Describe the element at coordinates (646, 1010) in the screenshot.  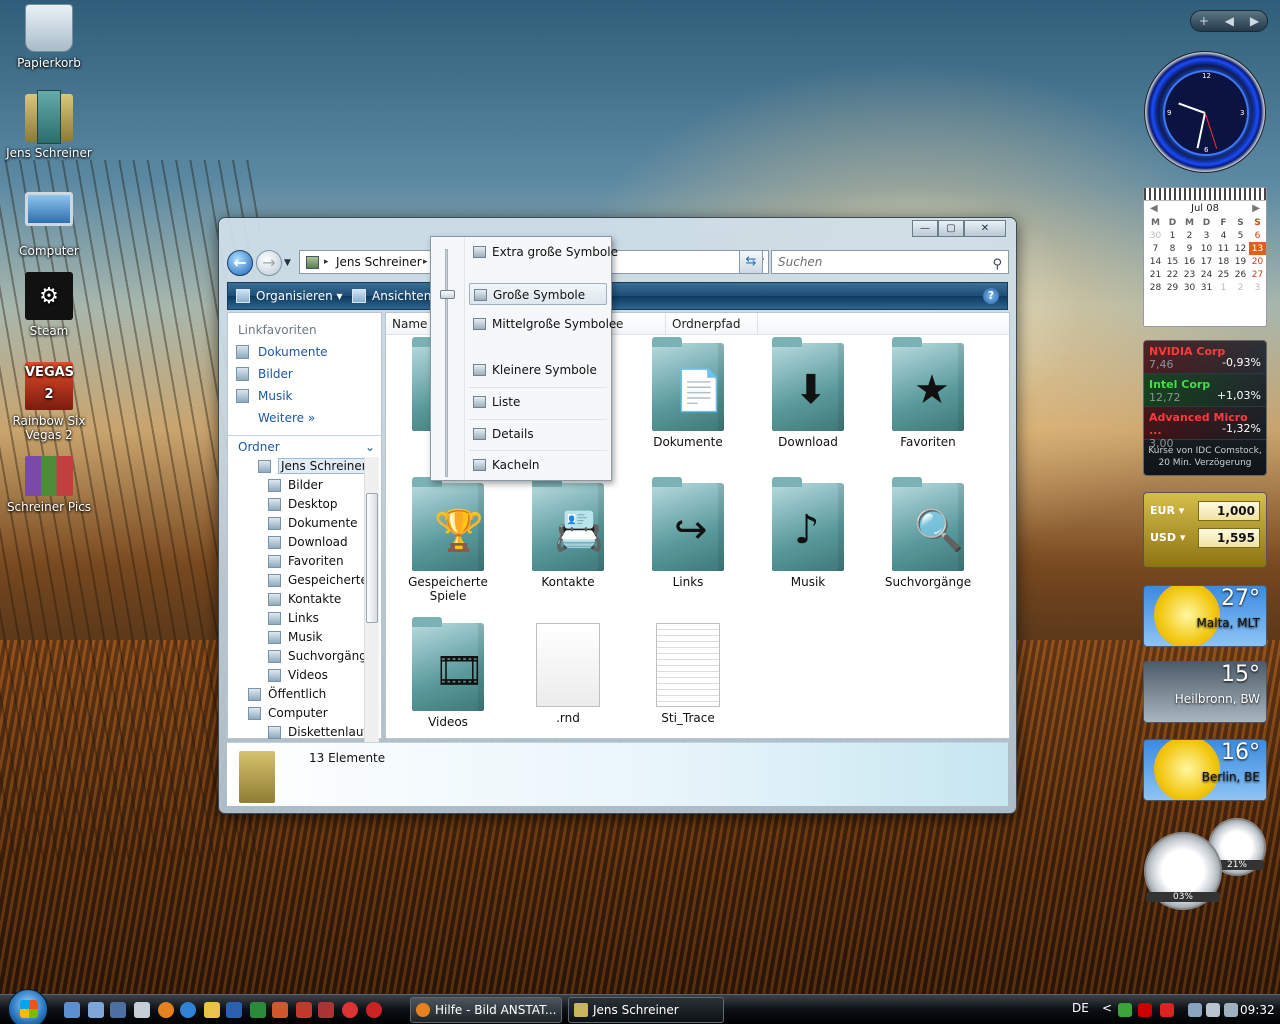
I see `taskbar-button-explorer: Jens Schreiner` at that location.